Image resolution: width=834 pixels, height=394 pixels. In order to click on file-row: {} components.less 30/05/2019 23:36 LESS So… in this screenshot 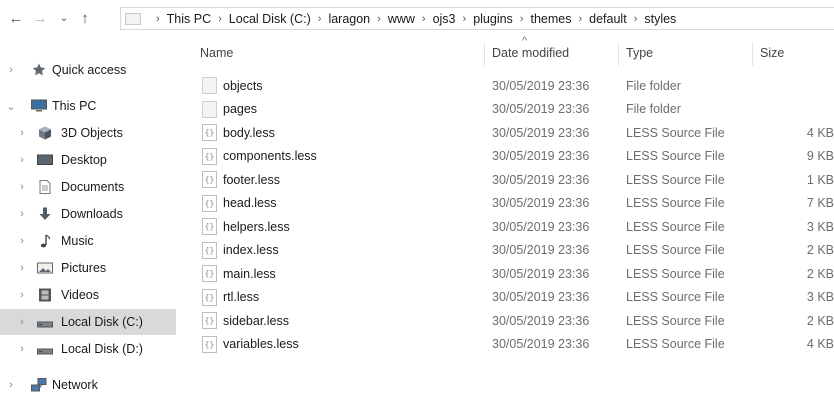, I will do `click(510, 157)`.